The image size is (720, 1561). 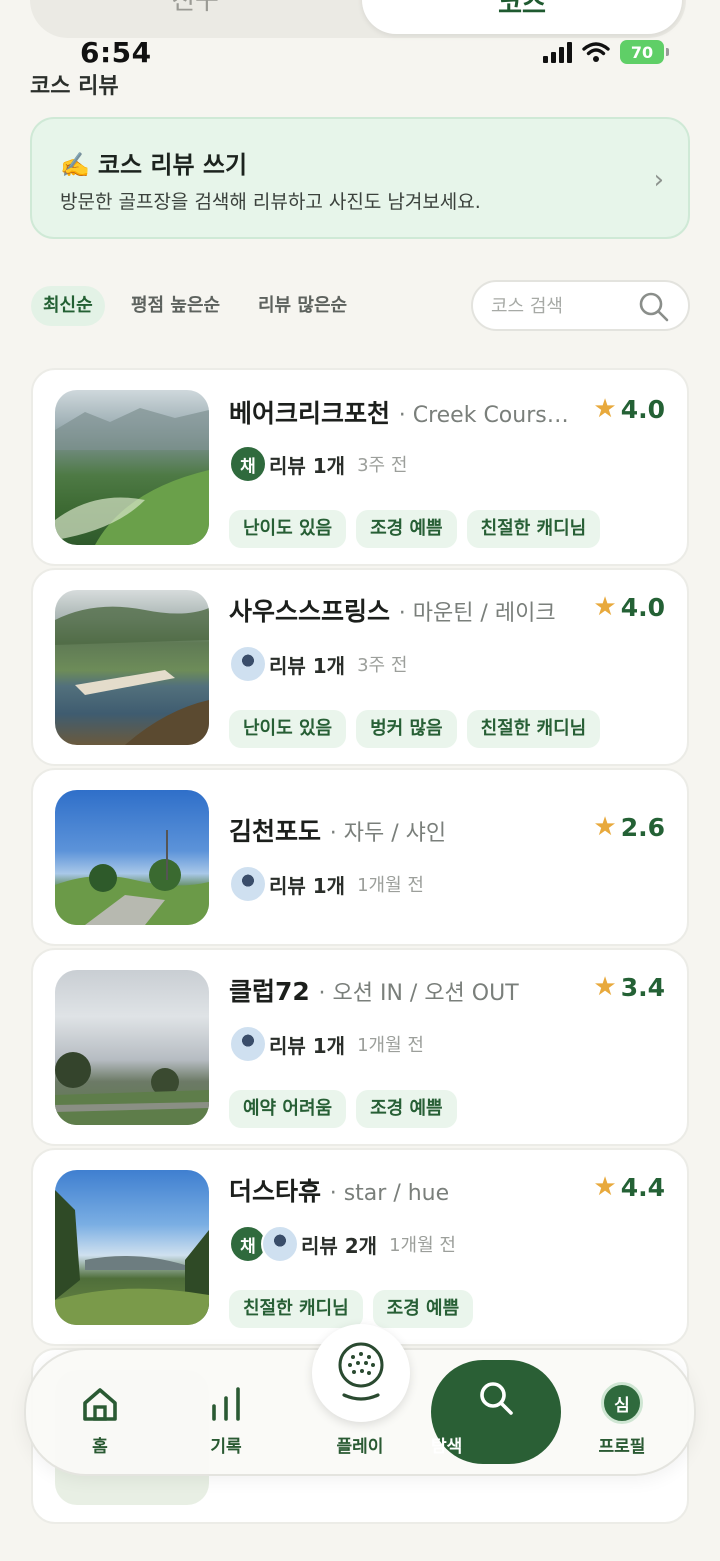 I want to click on page-title: 코스 리뷰, so click(x=74, y=86).